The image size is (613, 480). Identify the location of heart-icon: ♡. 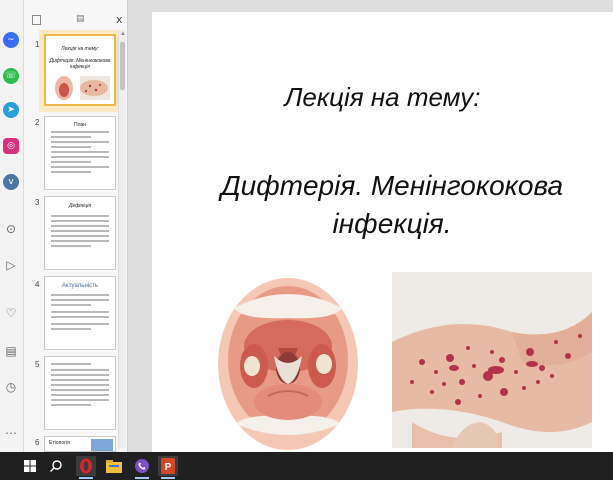
(11, 313).